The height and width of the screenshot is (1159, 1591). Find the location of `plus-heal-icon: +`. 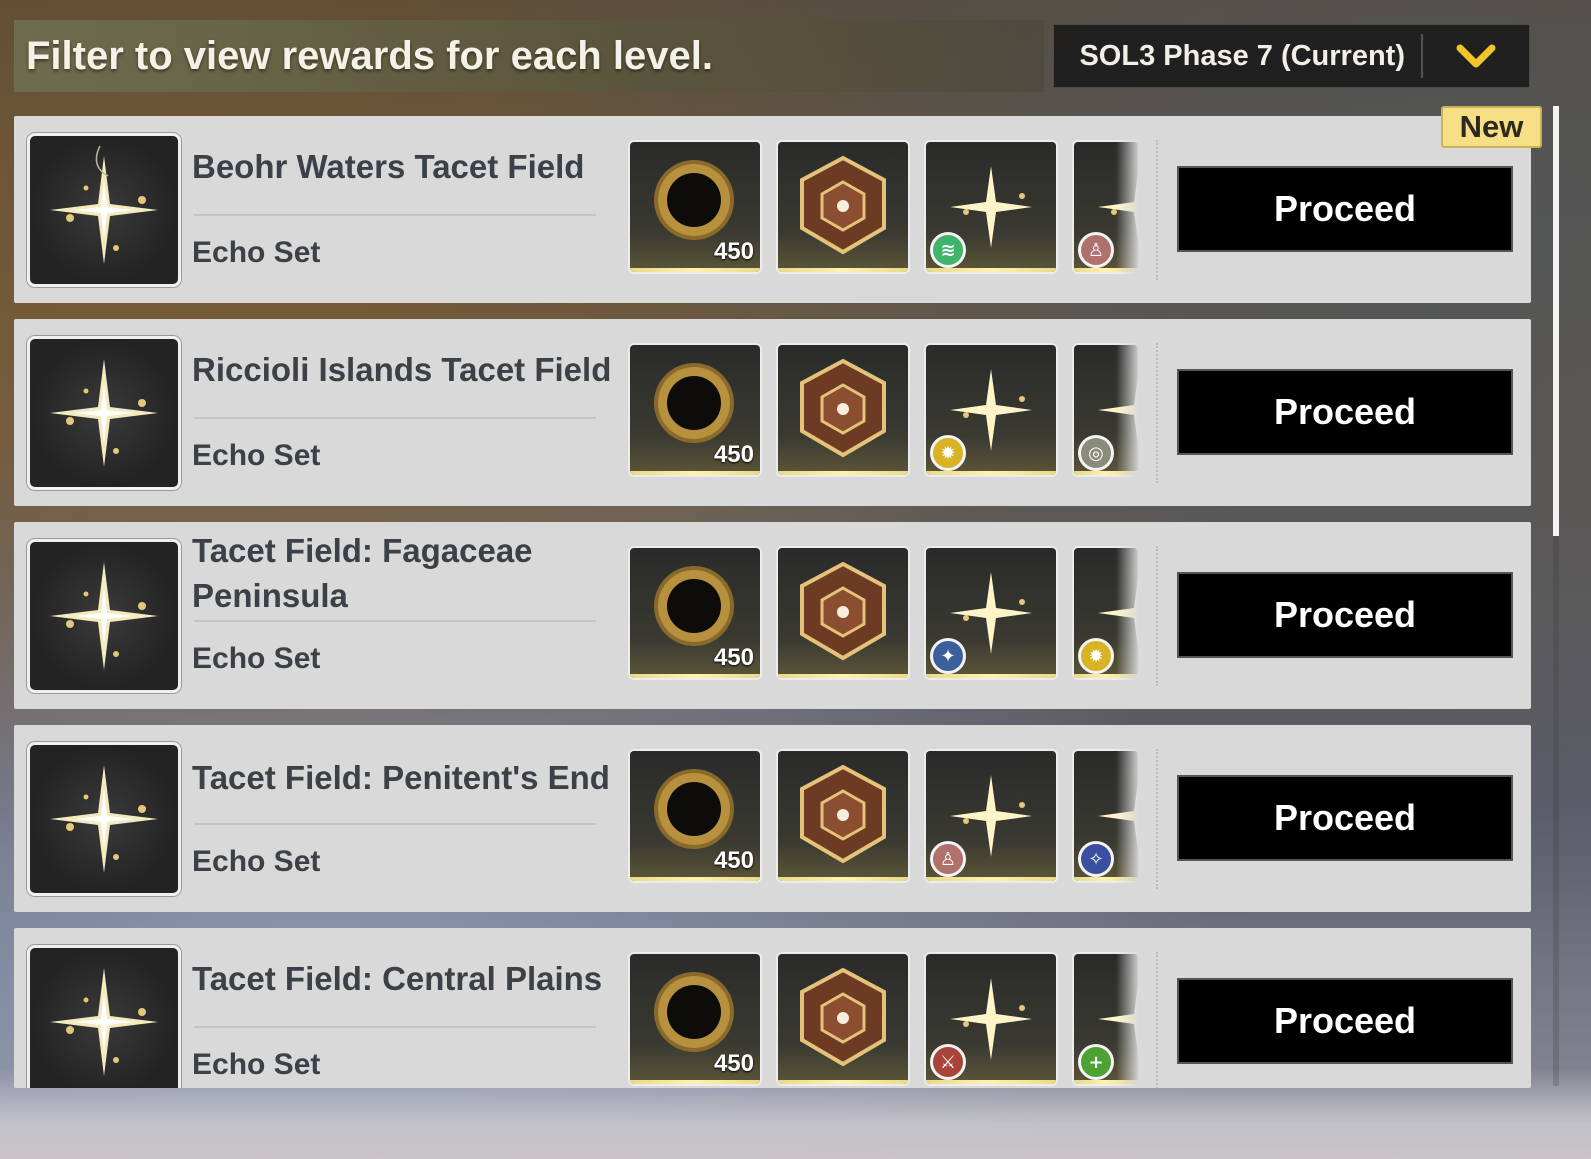

plus-heal-icon: + is located at coordinates (1096, 1062).